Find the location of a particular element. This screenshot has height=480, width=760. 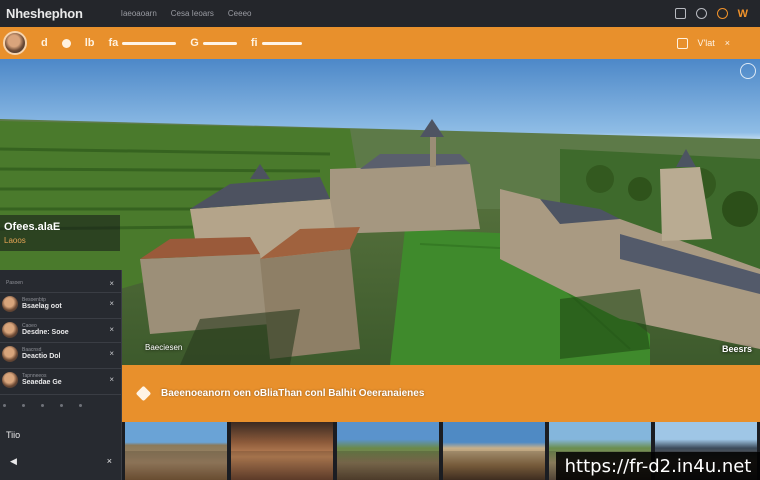

panel-nav: ◀ × is located at coordinates (61, 461).